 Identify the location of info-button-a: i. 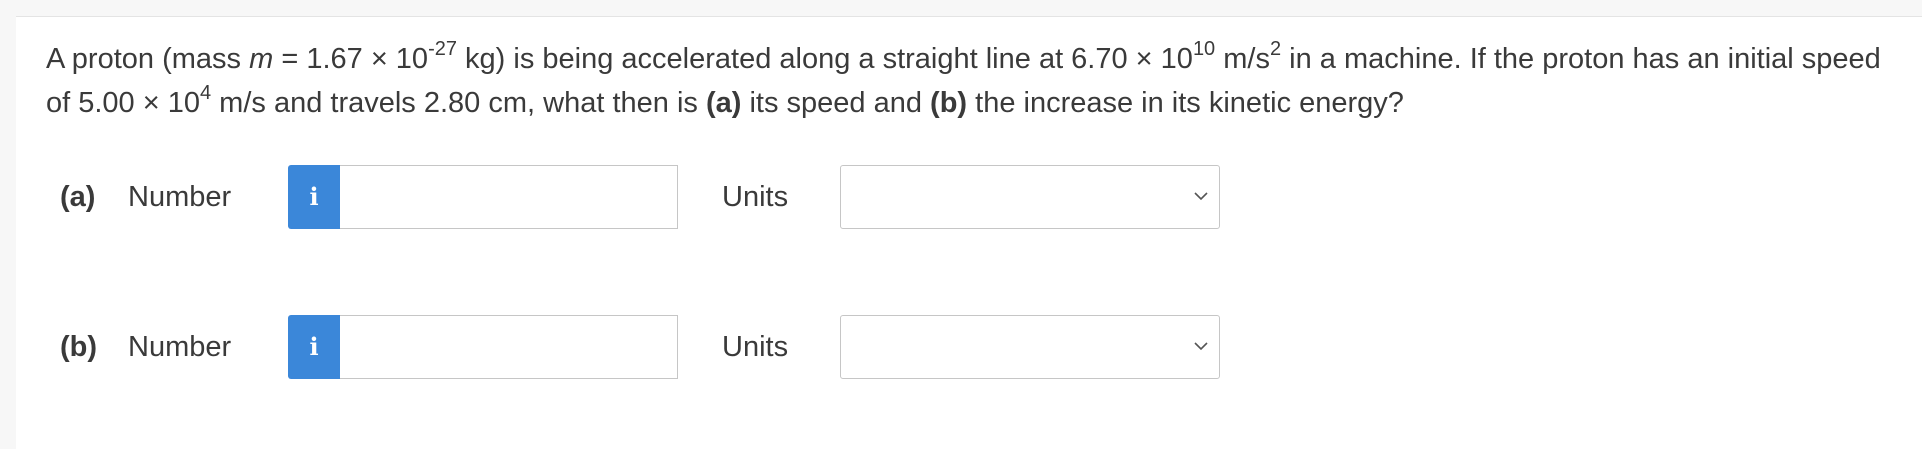
(314, 197).